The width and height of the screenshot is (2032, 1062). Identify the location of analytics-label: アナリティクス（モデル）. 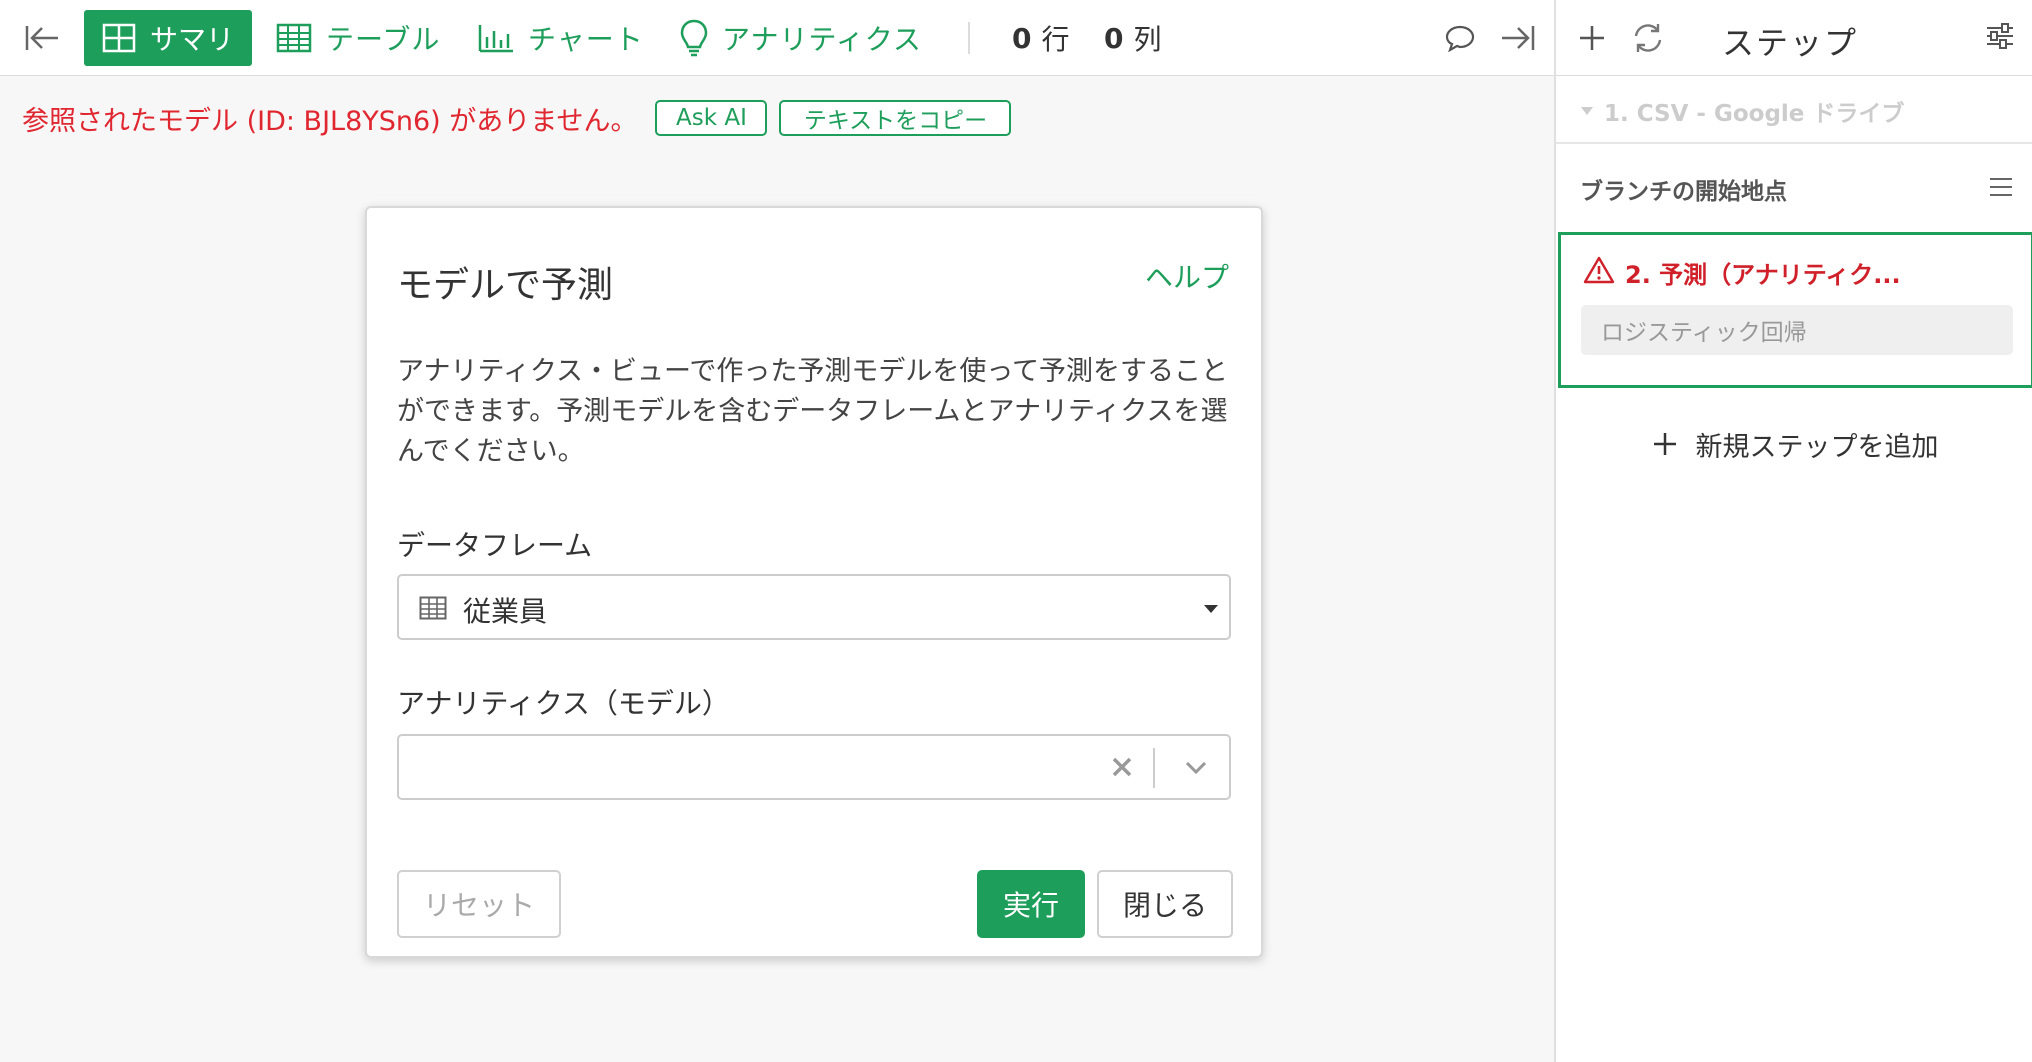
(563, 703).